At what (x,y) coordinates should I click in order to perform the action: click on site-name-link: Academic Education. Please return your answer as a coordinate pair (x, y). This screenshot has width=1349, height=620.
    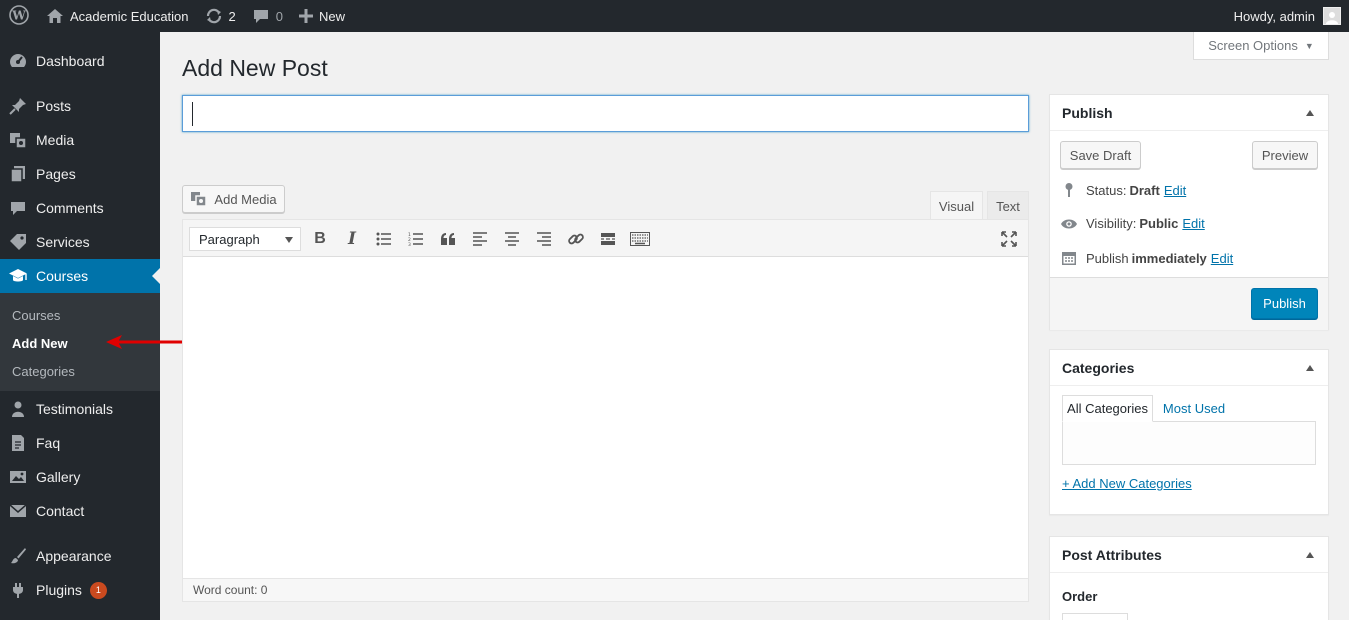
    Looking at the image, I should click on (117, 16).